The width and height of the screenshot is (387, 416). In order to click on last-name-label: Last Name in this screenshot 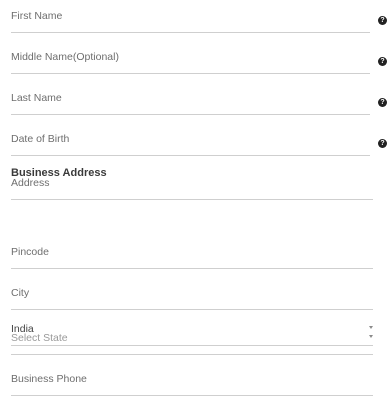, I will do `click(36, 98)`.